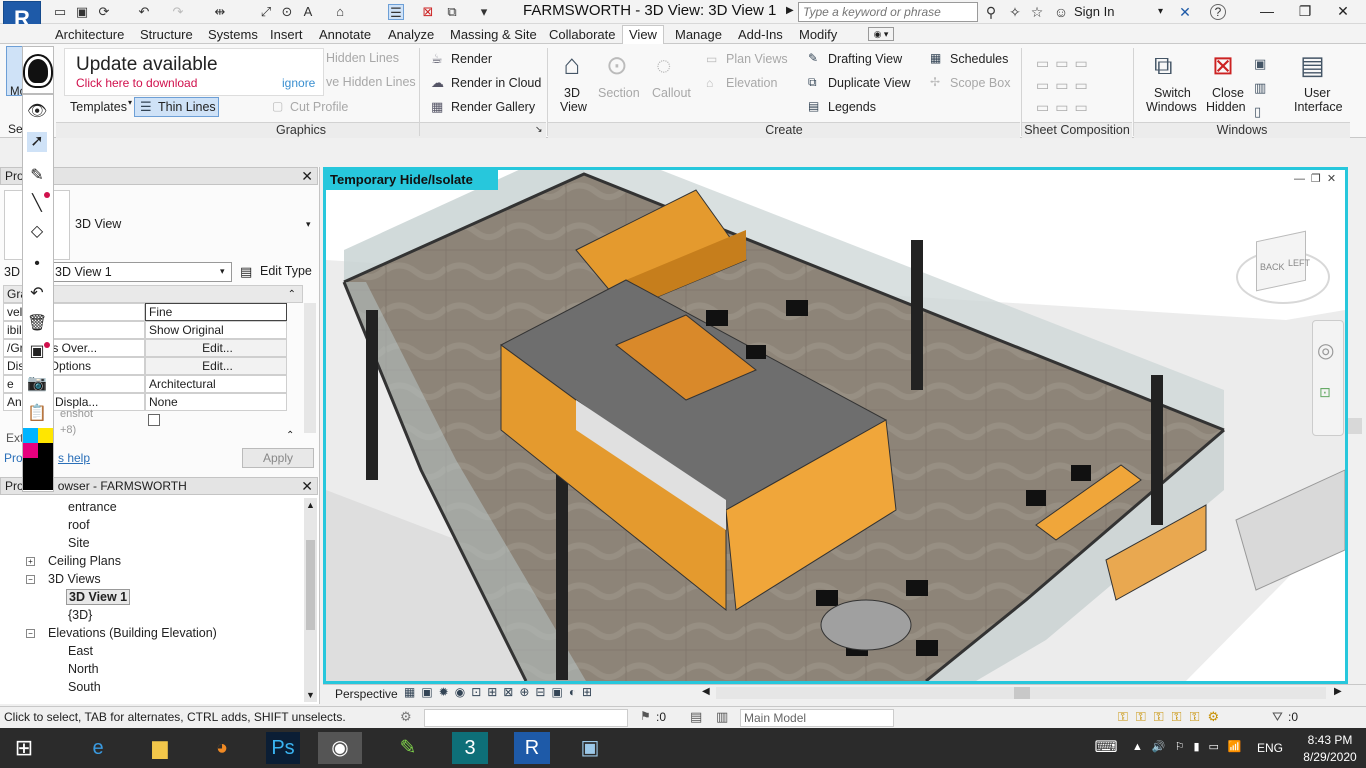 This screenshot has width=1366, height=768. Describe the element at coordinates (1037, 12) in the screenshot. I see `favorites-star-icon: ☆` at that location.